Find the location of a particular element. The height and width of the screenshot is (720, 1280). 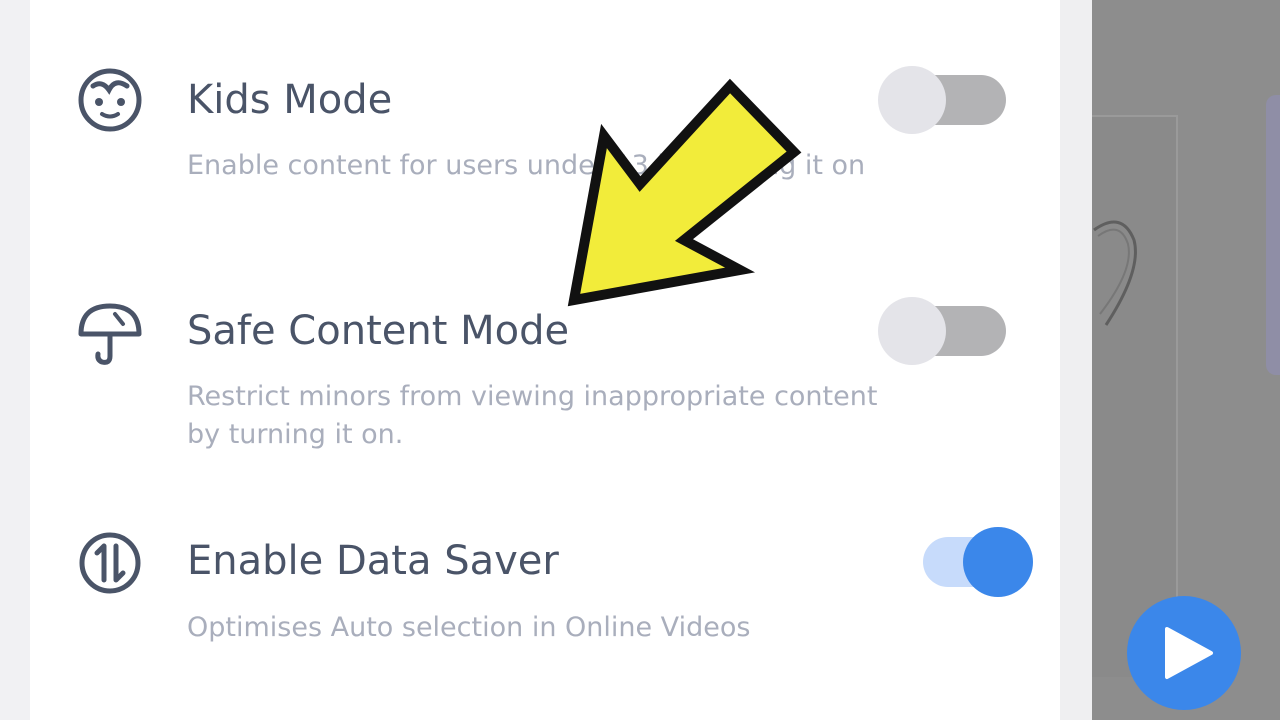

data-saver-toggle is located at coordinates (962, 562).